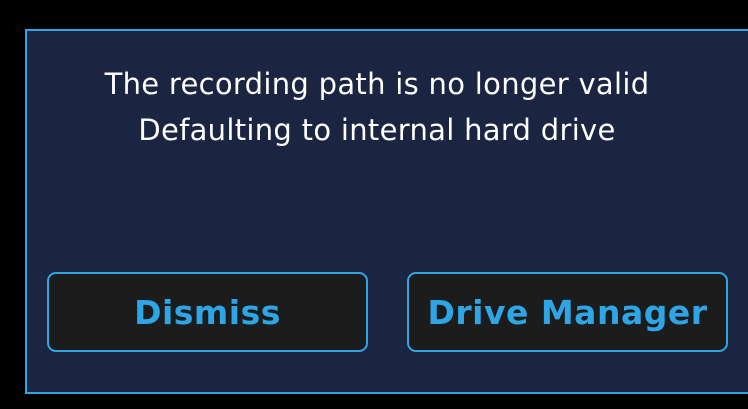 This screenshot has width=748, height=409. I want to click on message-line-1: The recording path is no longer valid, so click(377, 84).